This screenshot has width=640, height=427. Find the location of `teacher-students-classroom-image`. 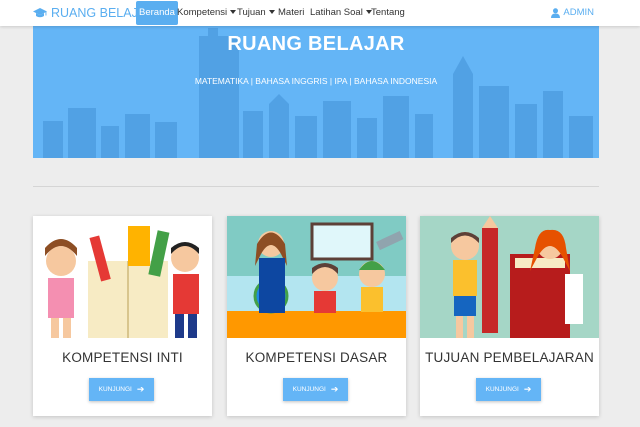

teacher-students-classroom-image is located at coordinates (316, 277).